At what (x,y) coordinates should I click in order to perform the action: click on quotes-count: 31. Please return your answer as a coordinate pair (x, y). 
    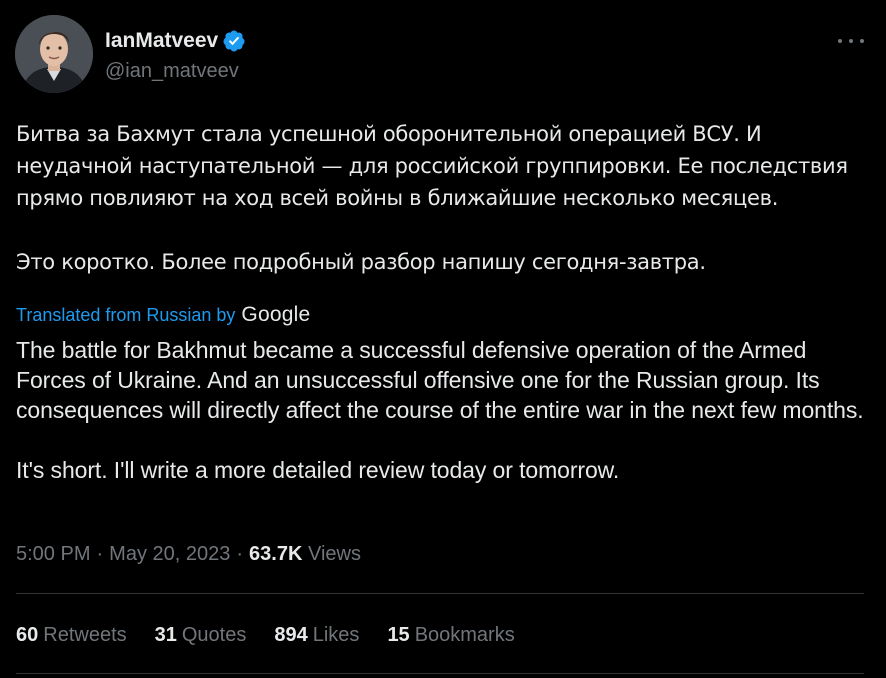
    Looking at the image, I should click on (165, 635).